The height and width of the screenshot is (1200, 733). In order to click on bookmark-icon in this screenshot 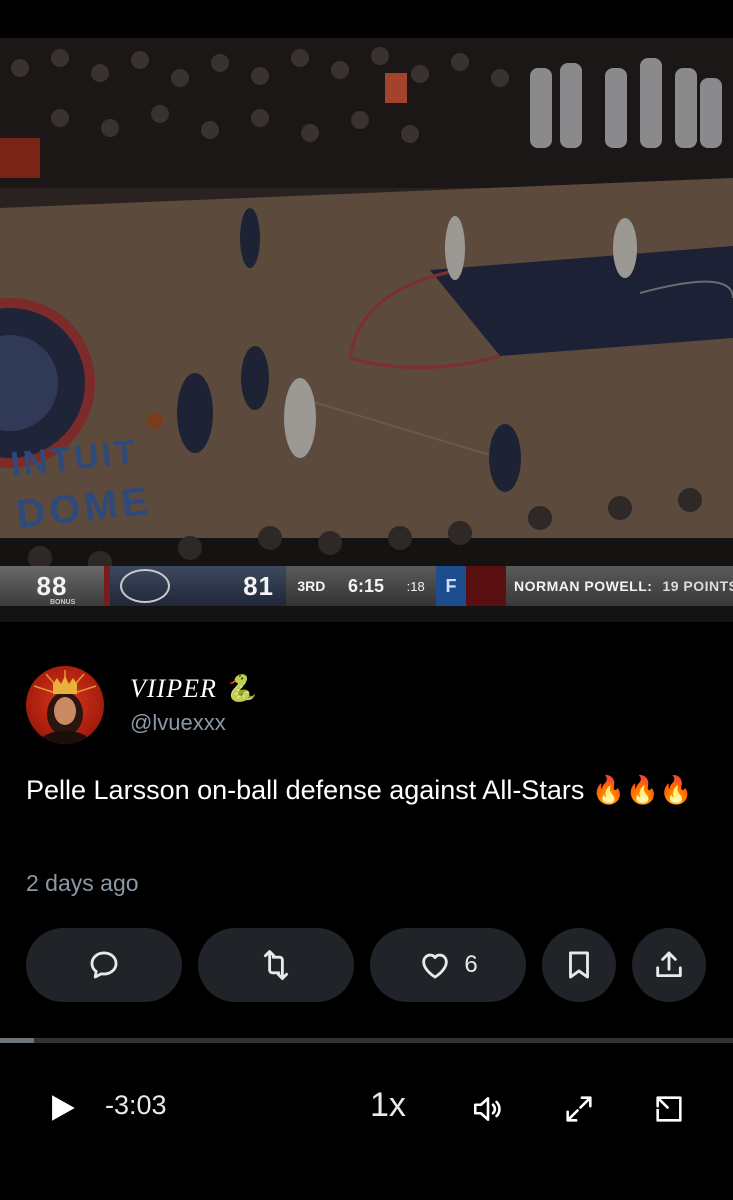, I will do `click(579, 965)`.